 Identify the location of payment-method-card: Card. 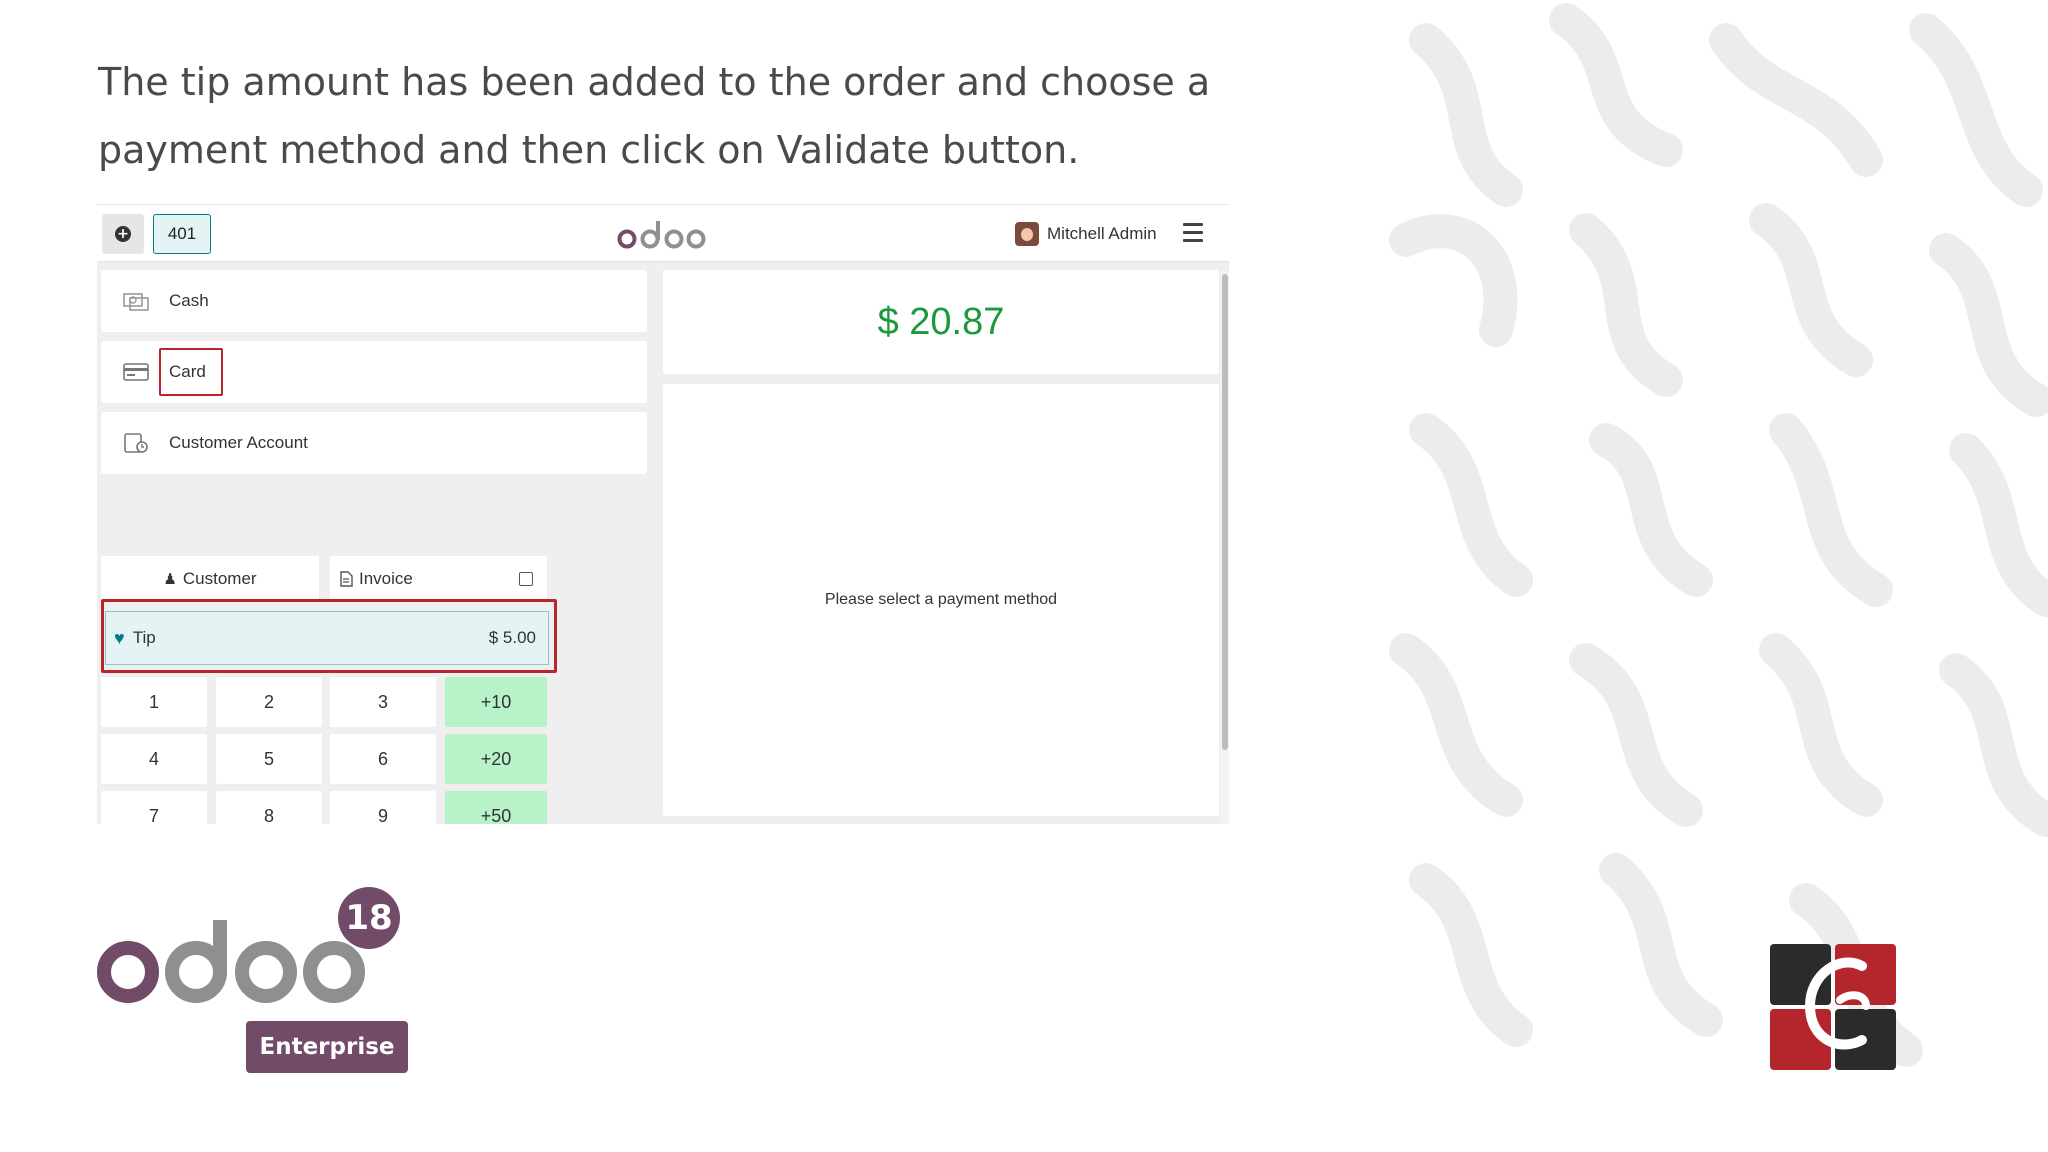
(374, 372).